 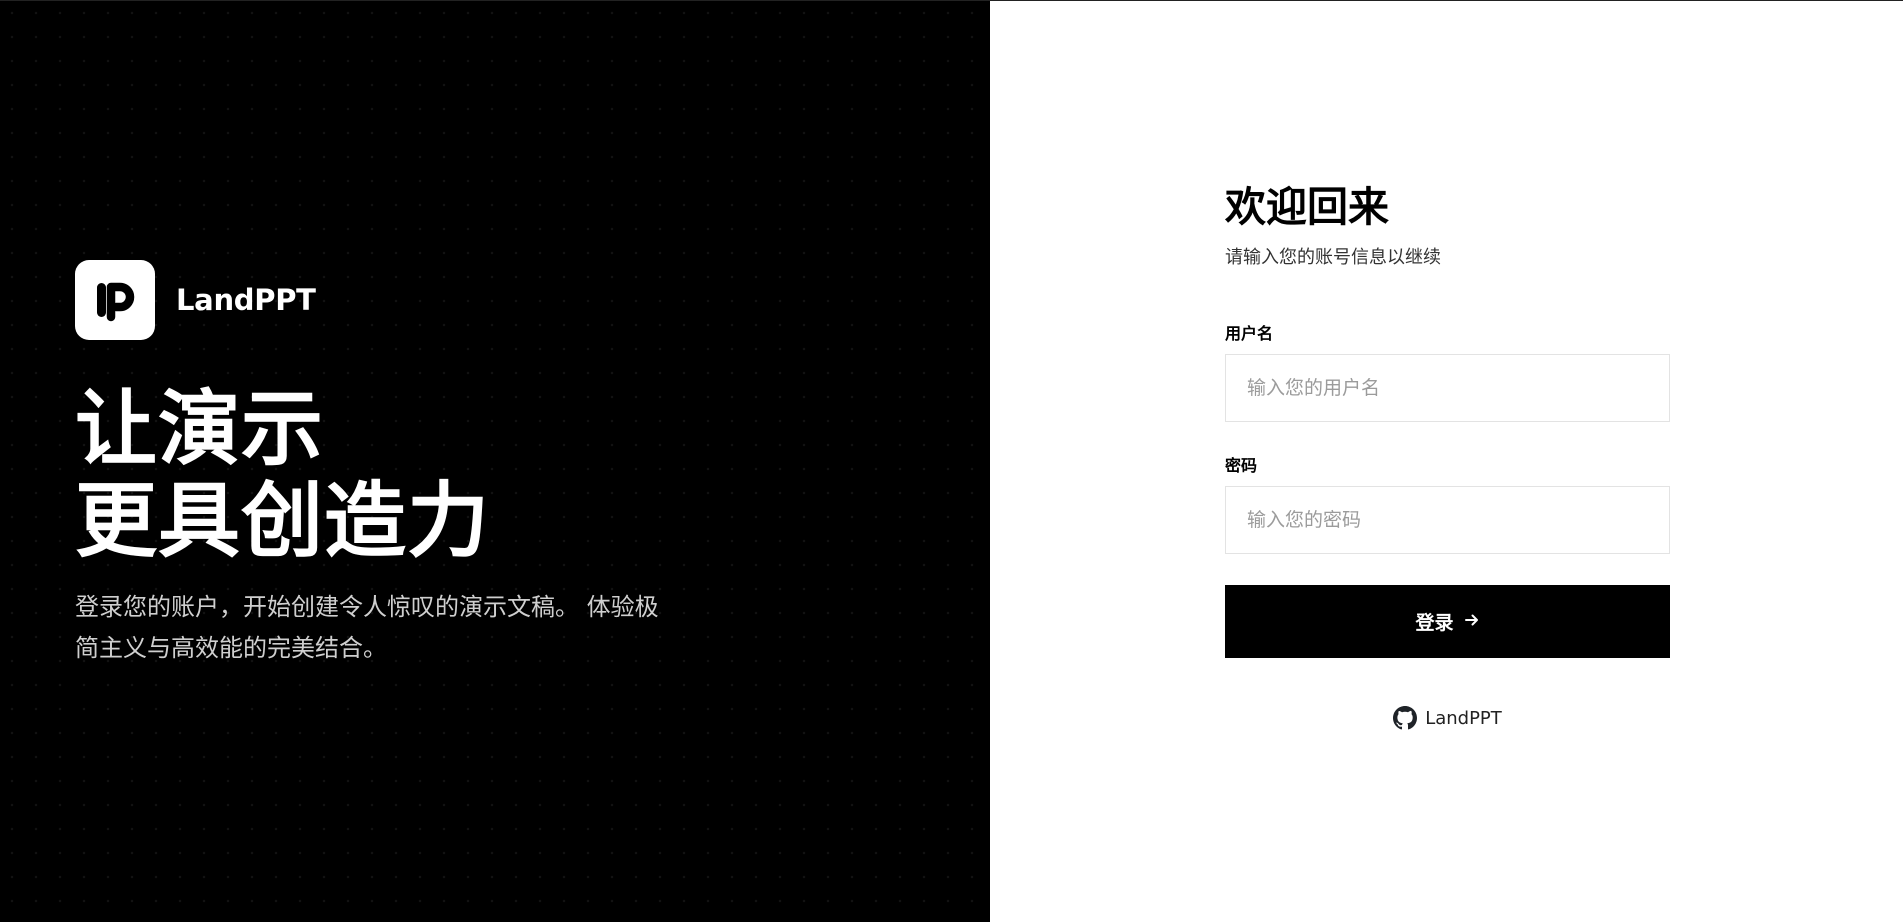 I want to click on github-link: LandPPT, so click(x=1447, y=718).